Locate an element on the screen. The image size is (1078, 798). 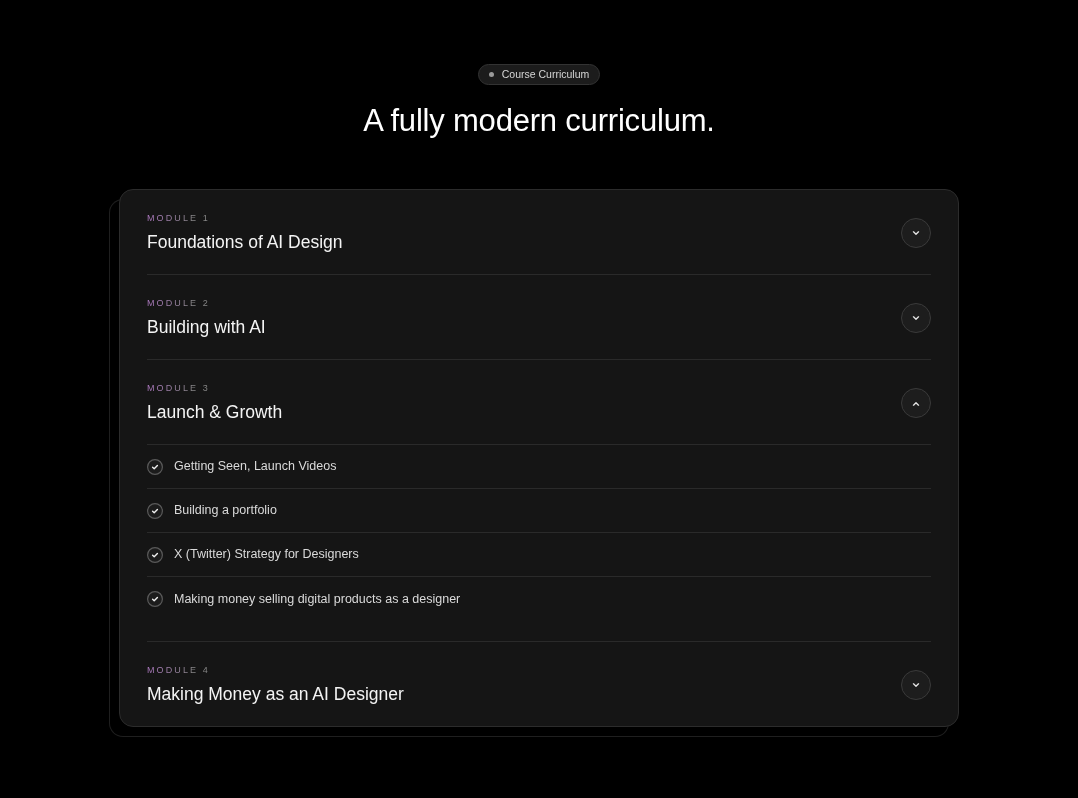
collapse-button is located at coordinates (916, 403).